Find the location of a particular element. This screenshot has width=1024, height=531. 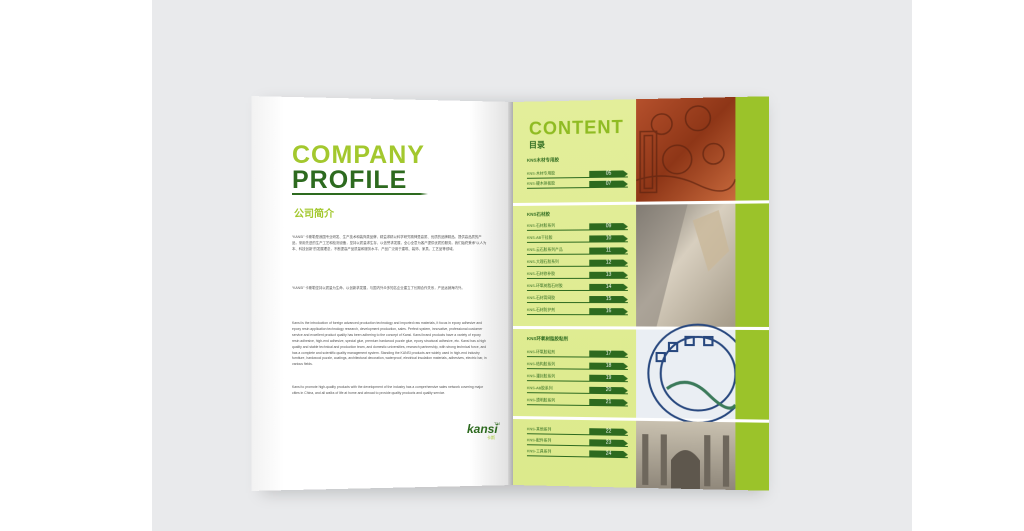

toc-entry-label: KNS-灌封胶系列 is located at coordinates (541, 376).